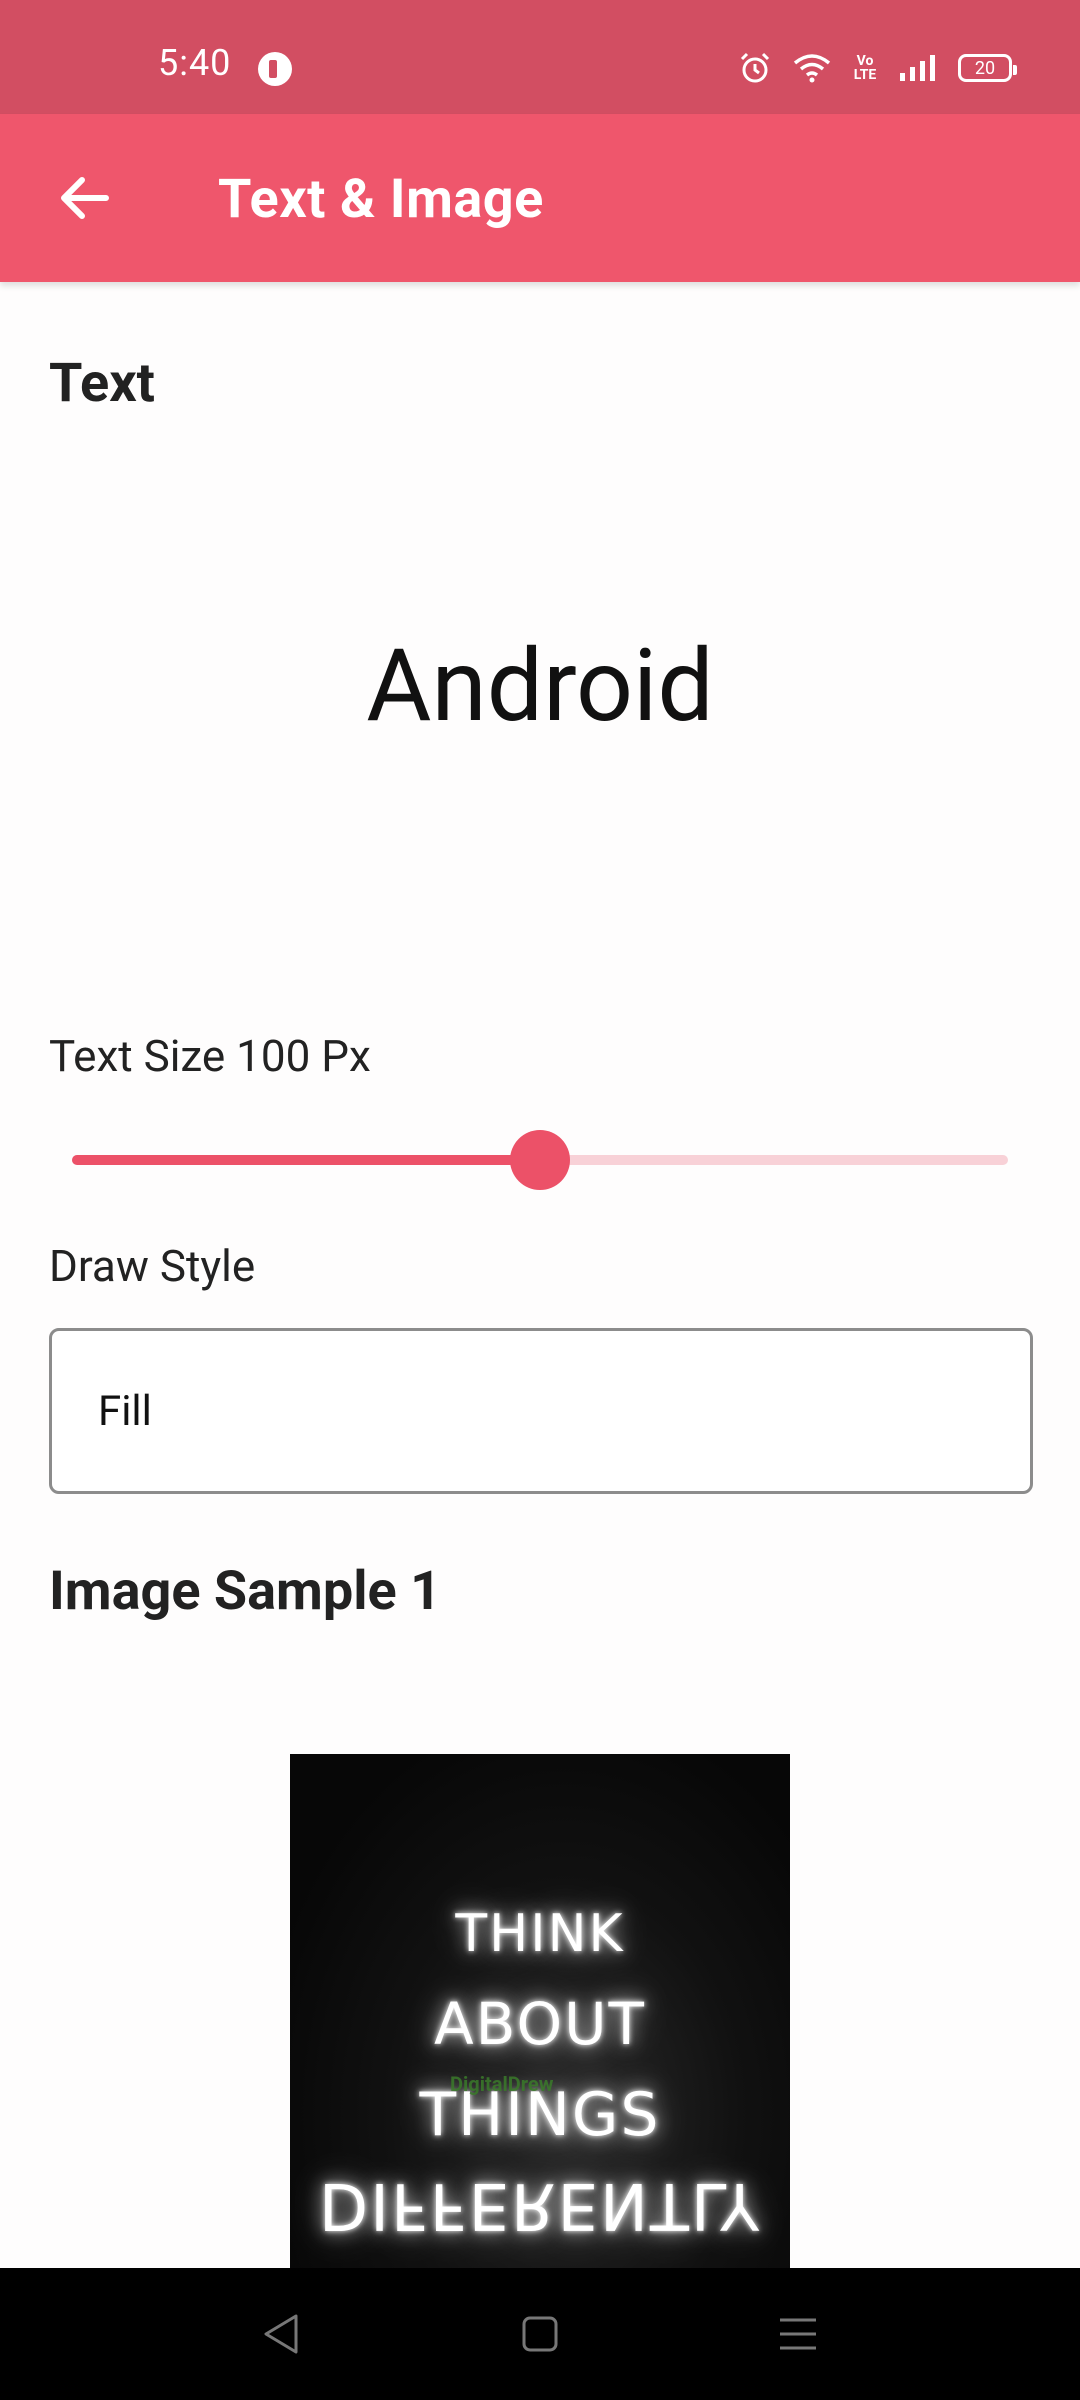 The width and height of the screenshot is (1080, 2400). Describe the element at coordinates (502, 2084) in the screenshot. I see `image-watermark: DigitalDrew` at that location.